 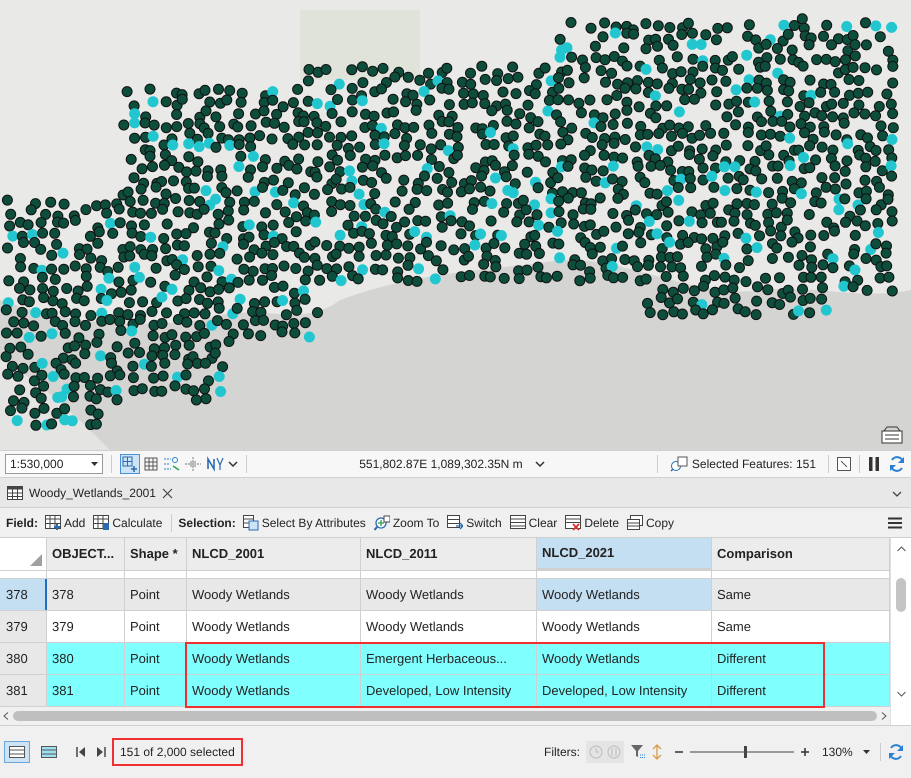 I want to click on north-arrow-icon, so click(x=215, y=464).